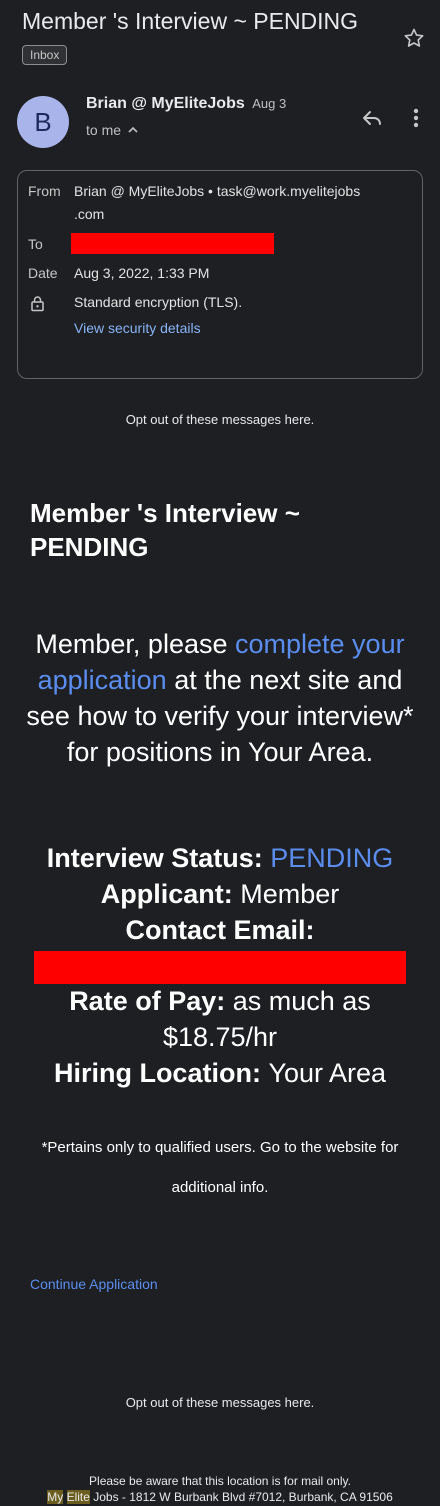 Image resolution: width=440 pixels, height=1506 pixels. I want to click on from-email: task@work.myelitejobs, so click(288, 191).